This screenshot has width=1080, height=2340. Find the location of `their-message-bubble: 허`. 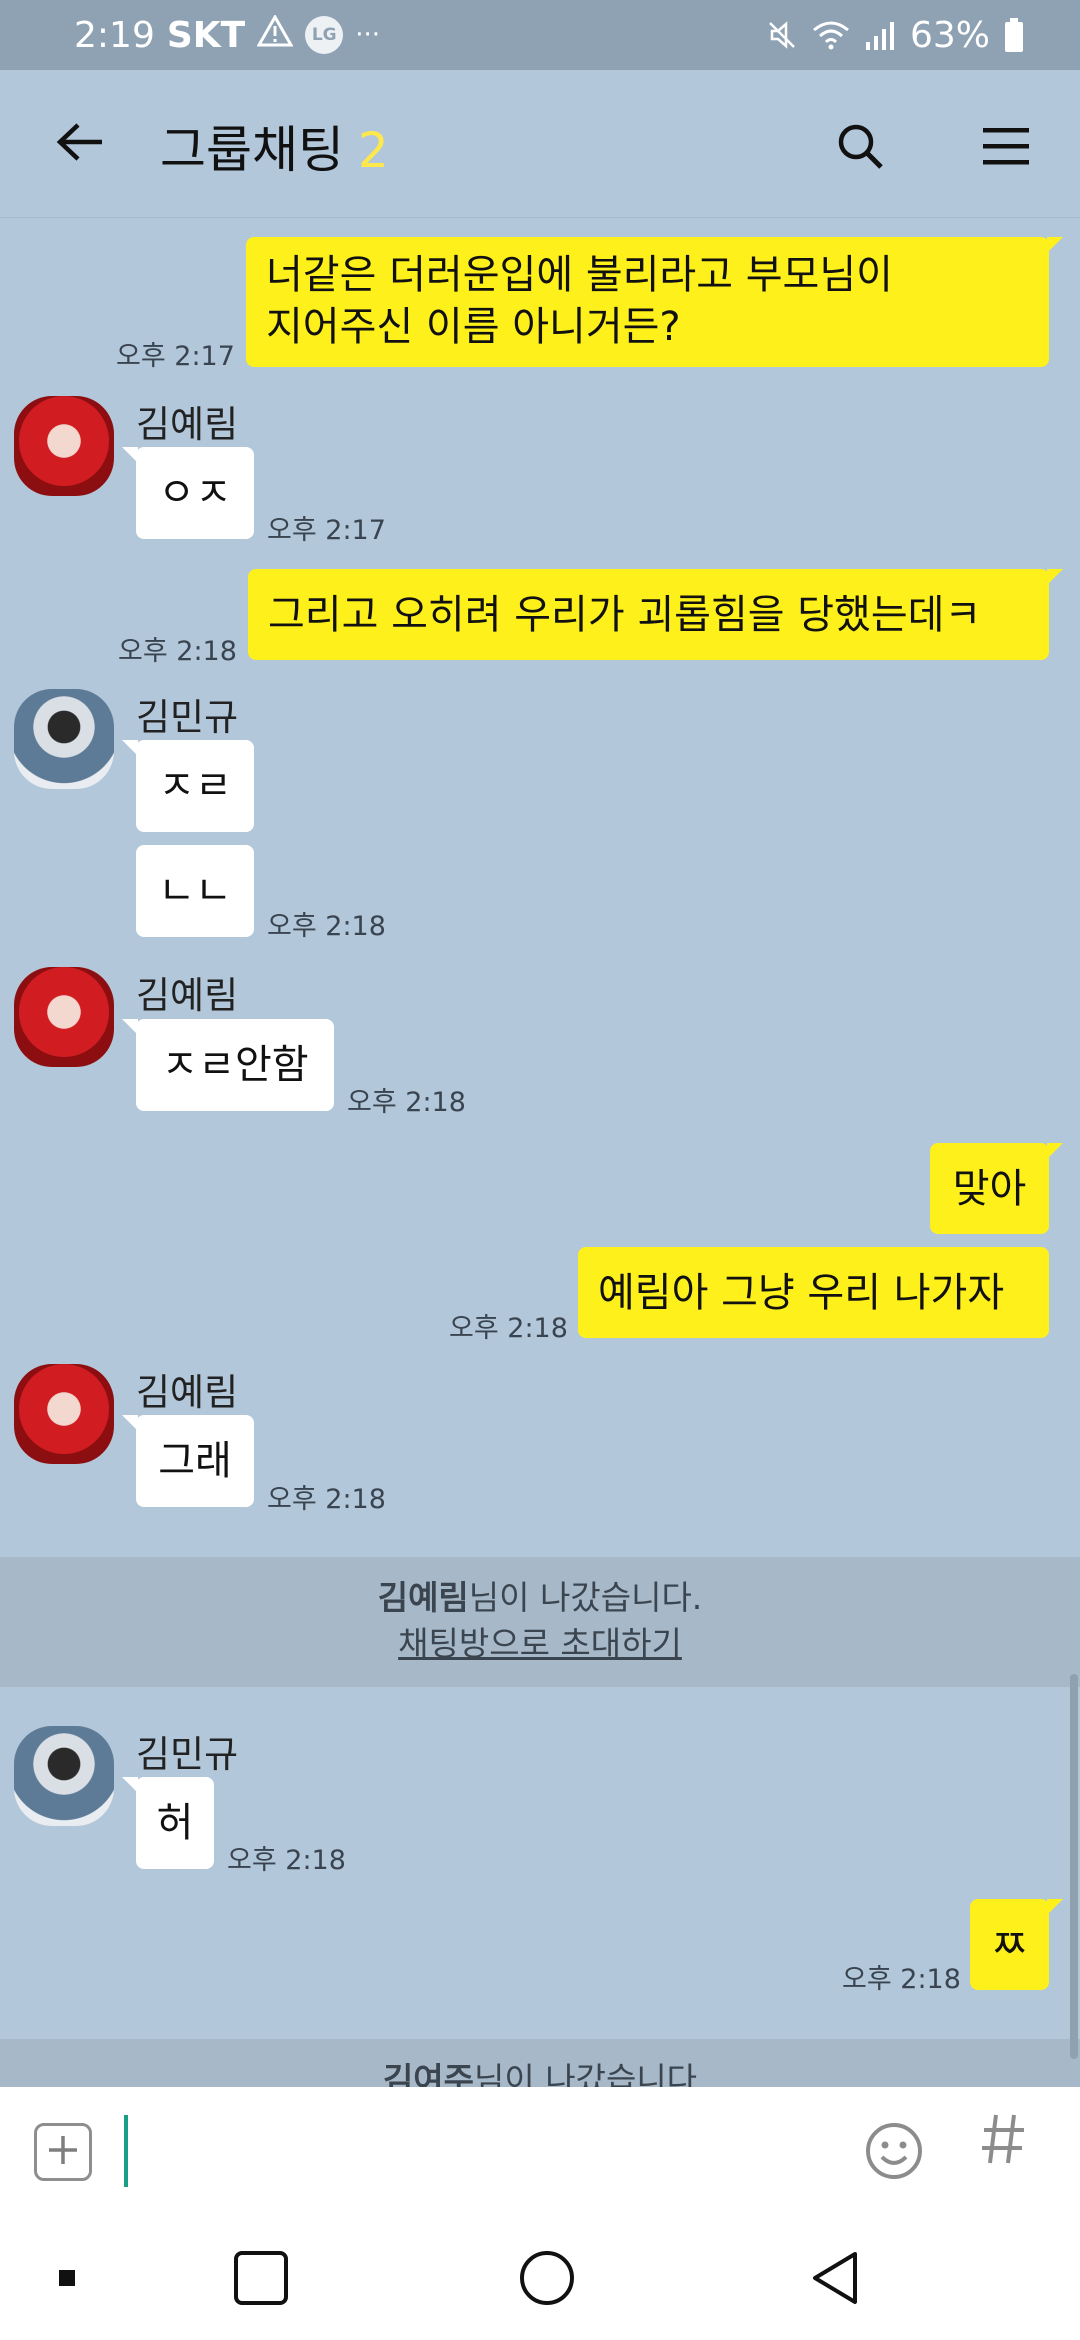

their-message-bubble: 허 is located at coordinates (168, 1823).